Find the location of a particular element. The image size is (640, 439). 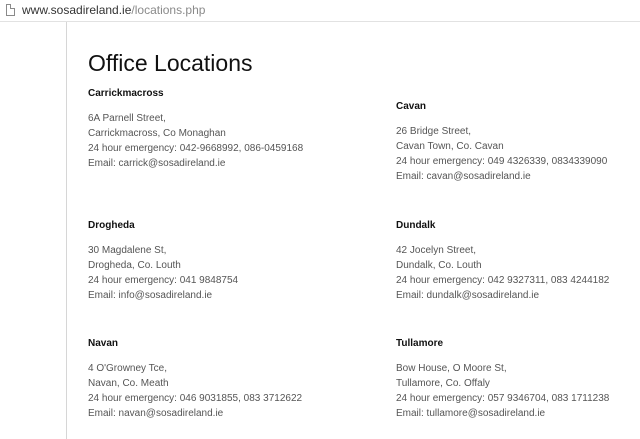

url-path: /locations.php is located at coordinates (168, 10).